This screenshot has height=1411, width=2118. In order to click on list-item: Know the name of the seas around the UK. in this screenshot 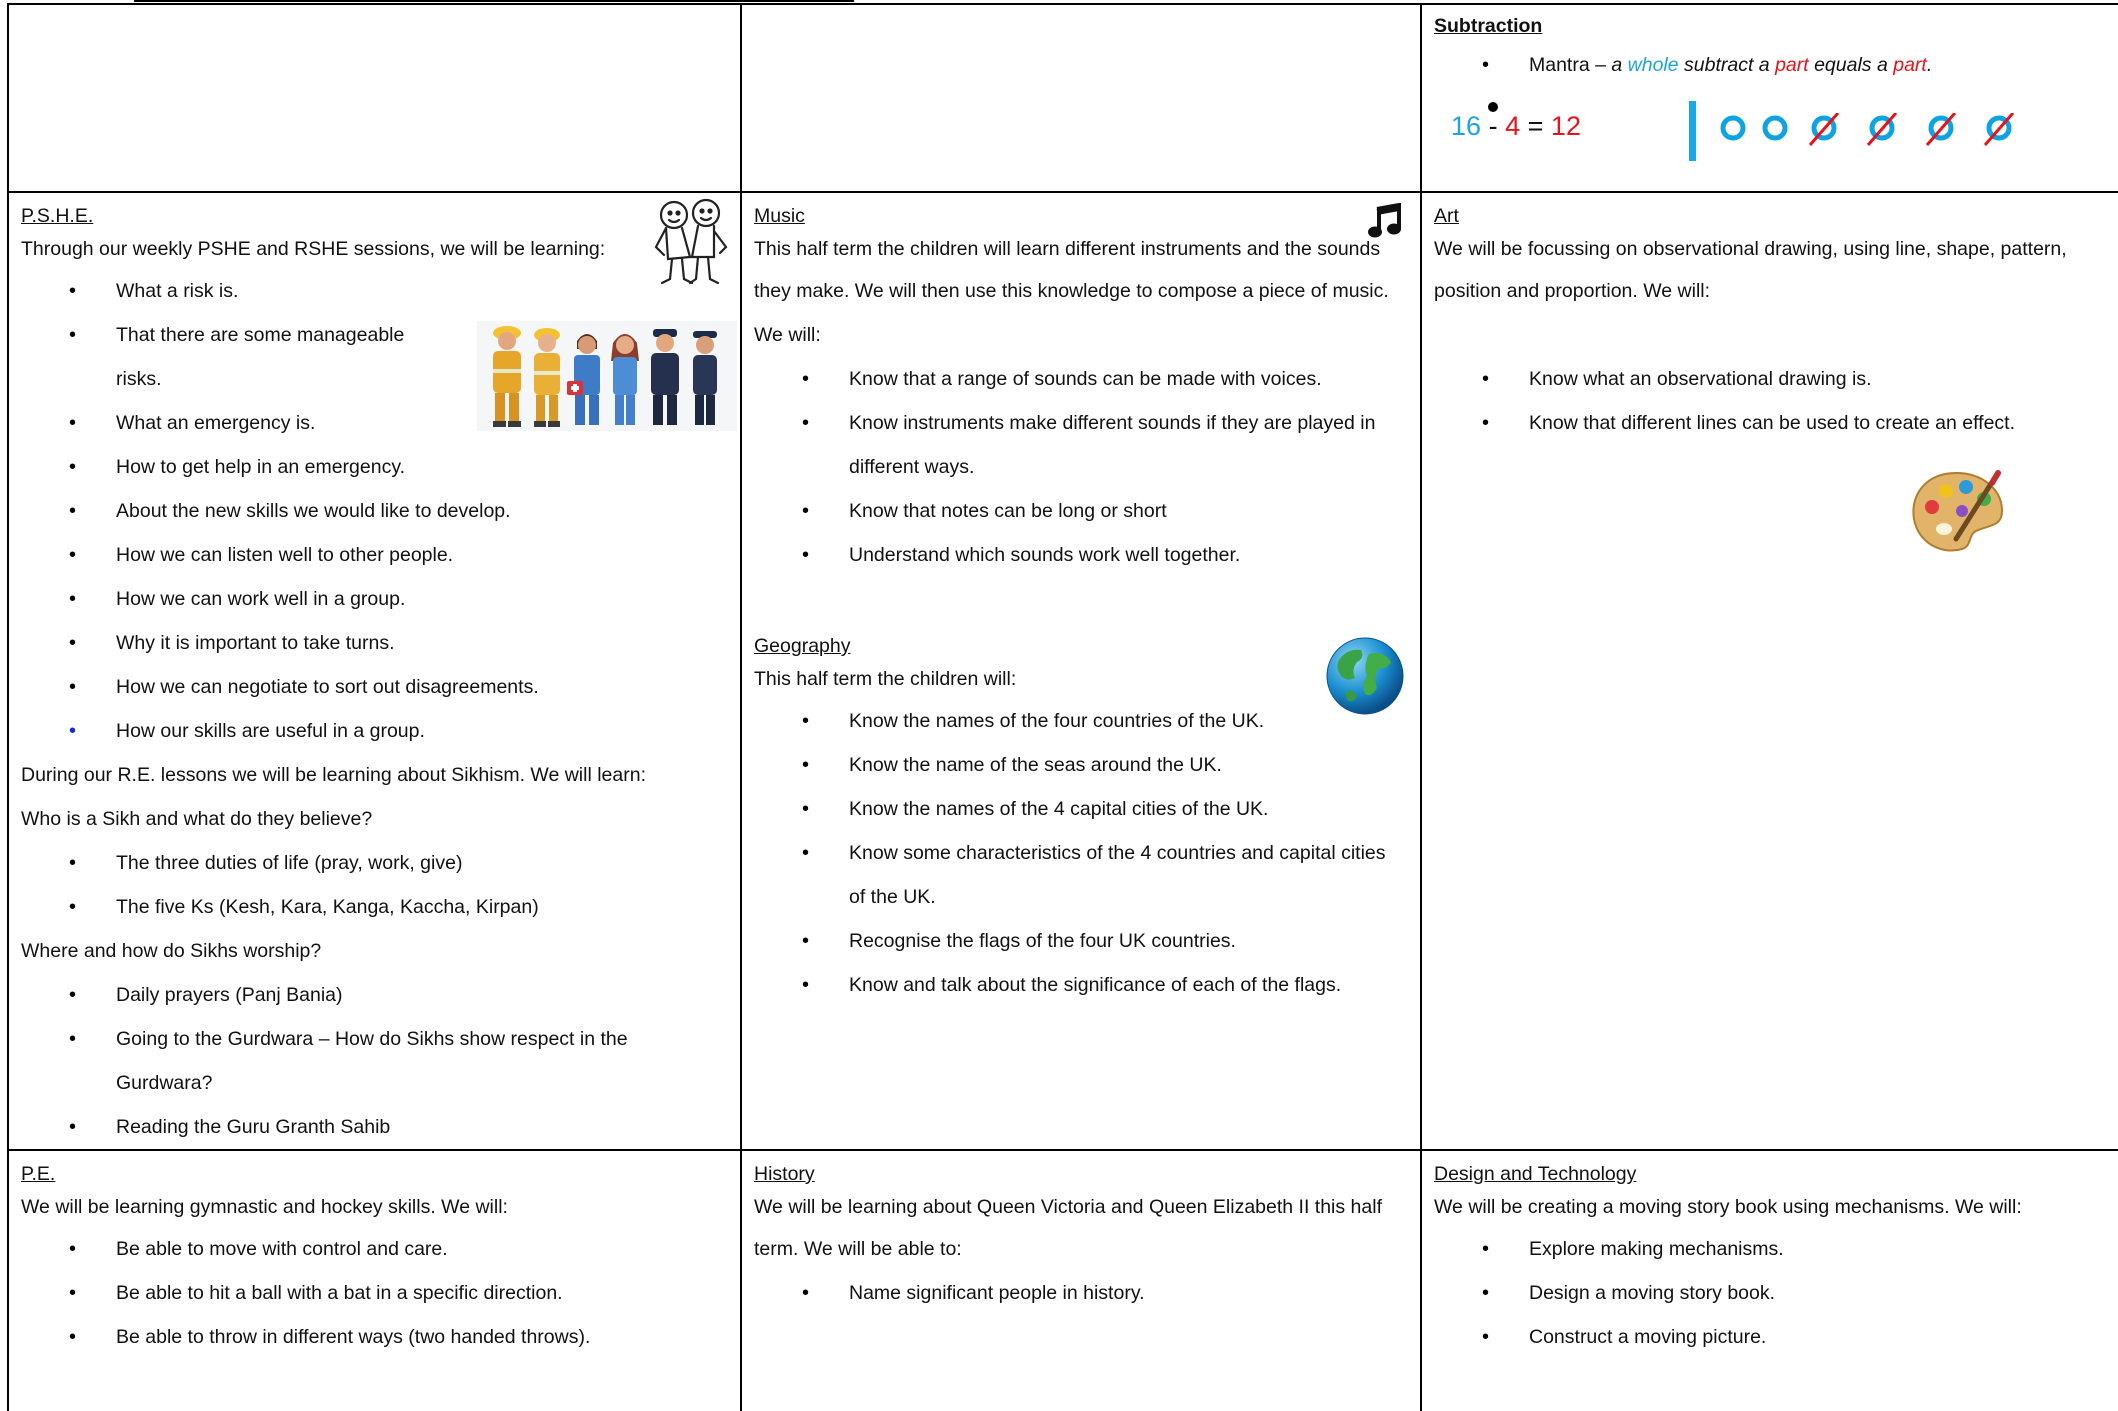, I will do `click(1081, 765)`.